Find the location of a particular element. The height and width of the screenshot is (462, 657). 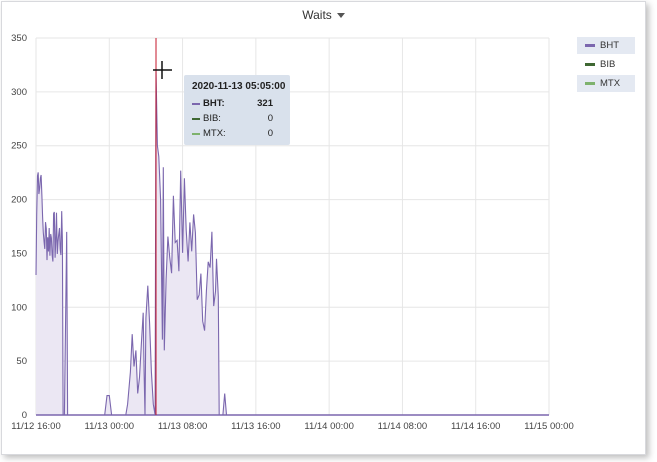

legend: BHT BIB MTX is located at coordinates (606, 65).